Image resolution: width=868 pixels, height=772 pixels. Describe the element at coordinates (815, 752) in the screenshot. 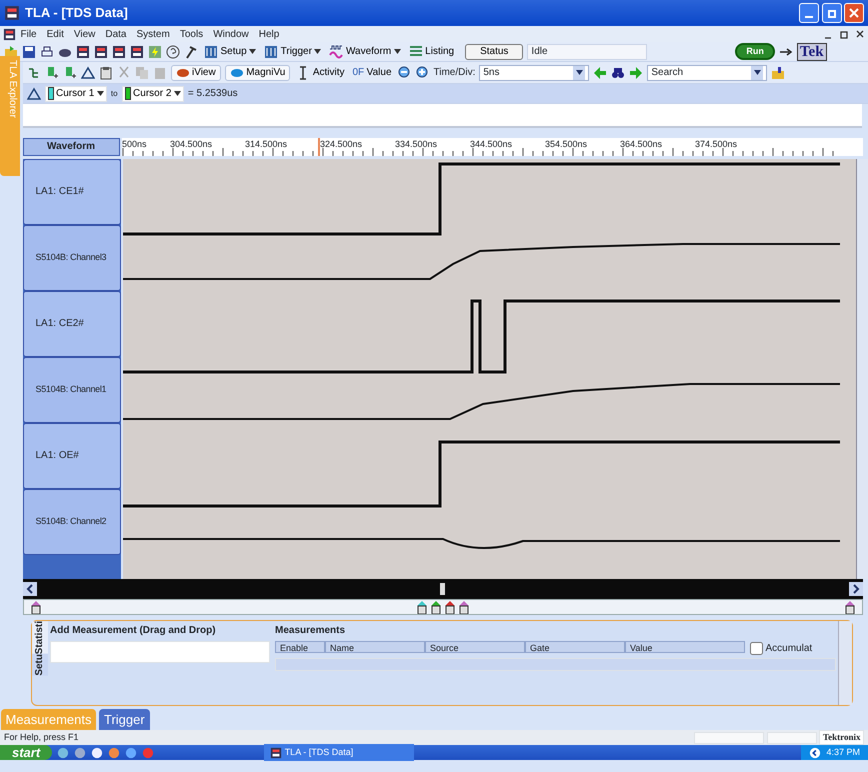

I see `expand-tray-icon` at that location.